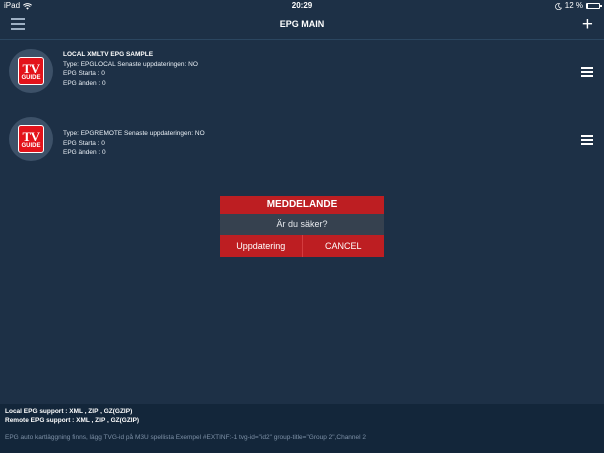 The image size is (604, 453). What do you see at coordinates (302, 39) in the screenshot?
I see `nav-divider` at bounding box center [302, 39].